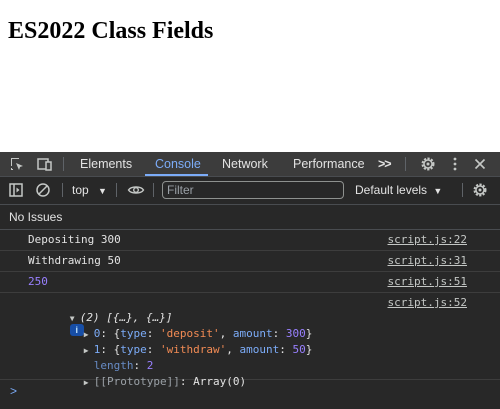  What do you see at coordinates (427, 281) in the screenshot?
I see `source-link: script.js:51` at bounding box center [427, 281].